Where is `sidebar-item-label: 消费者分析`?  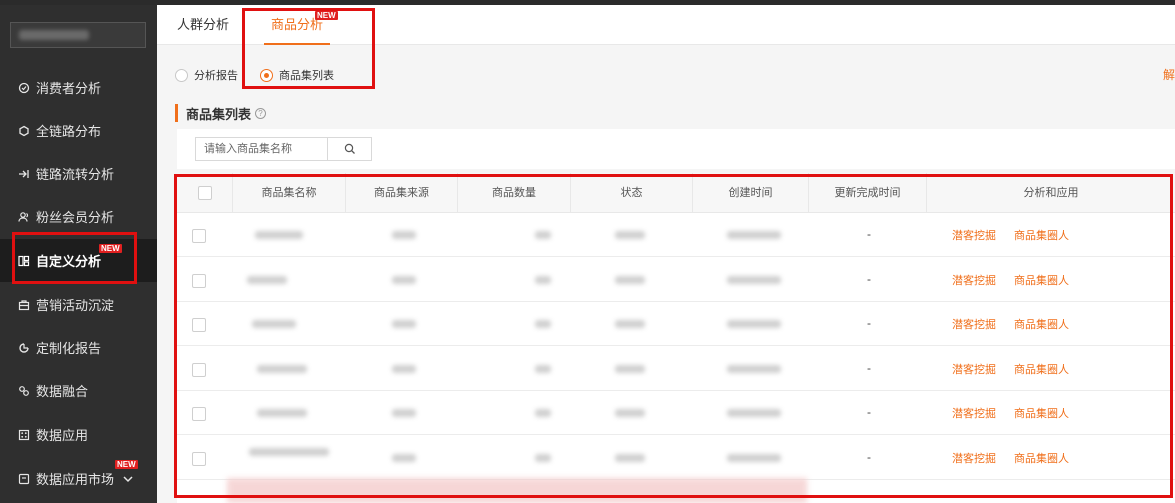
sidebar-item-label: 消费者分析 is located at coordinates (69, 88).